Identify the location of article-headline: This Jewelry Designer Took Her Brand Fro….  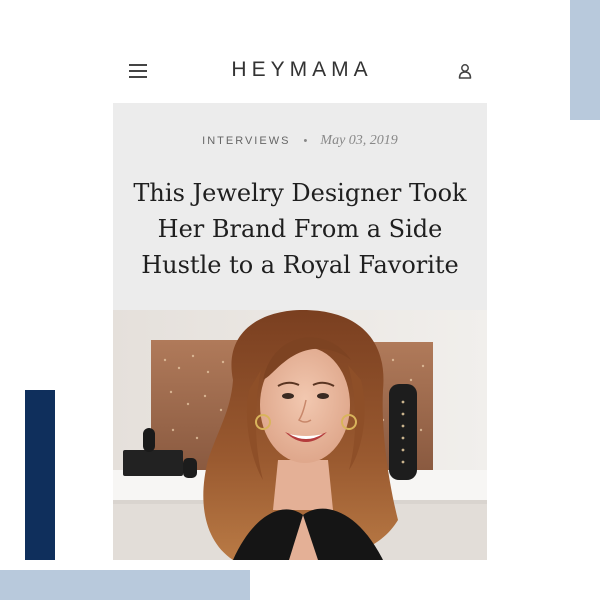
(300, 229).